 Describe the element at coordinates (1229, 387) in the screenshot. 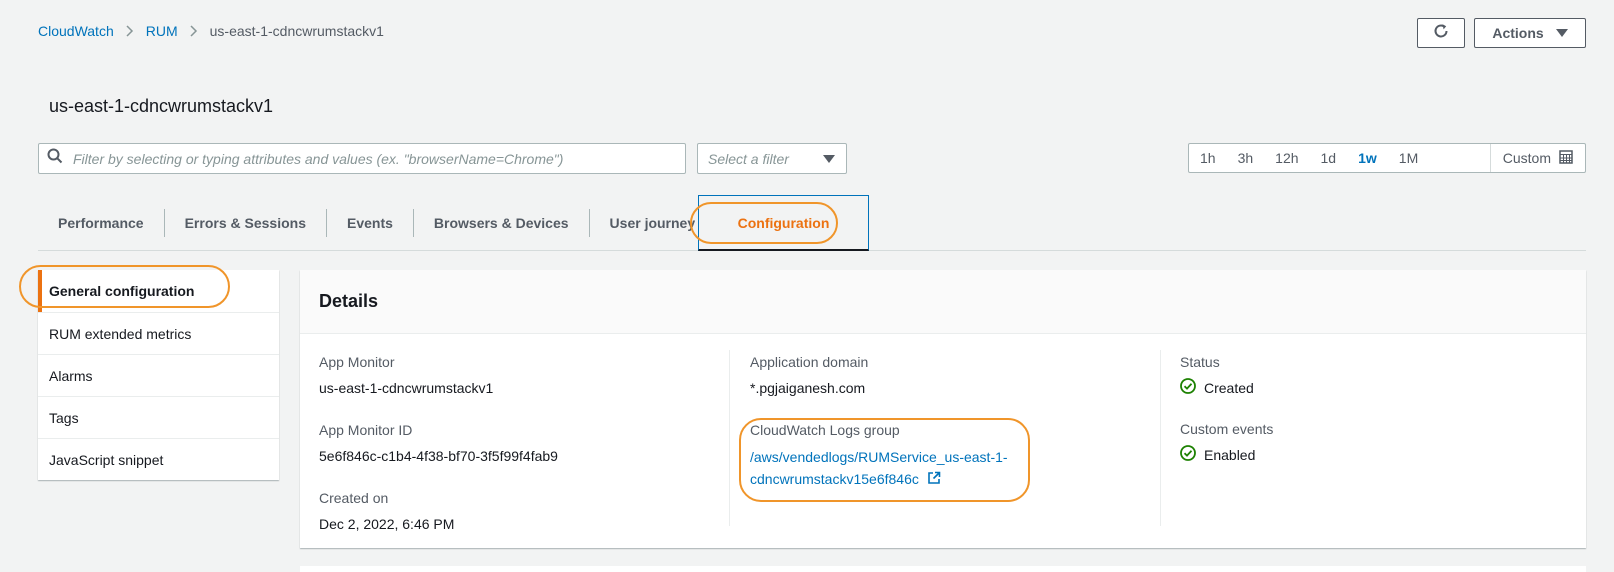

I see `status-value: Created` at that location.